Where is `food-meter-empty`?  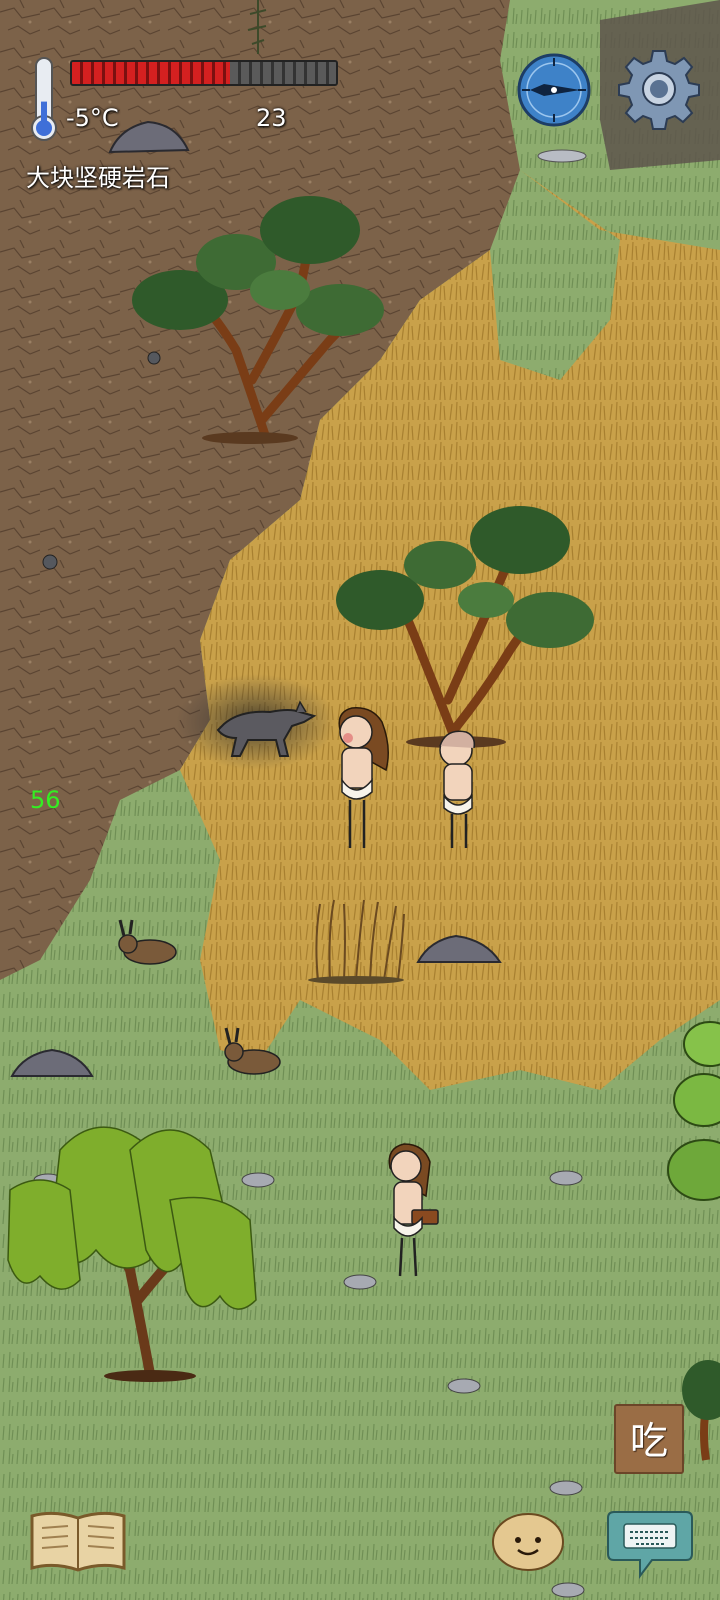 food-meter-empty is located at coordinates (283, 73).